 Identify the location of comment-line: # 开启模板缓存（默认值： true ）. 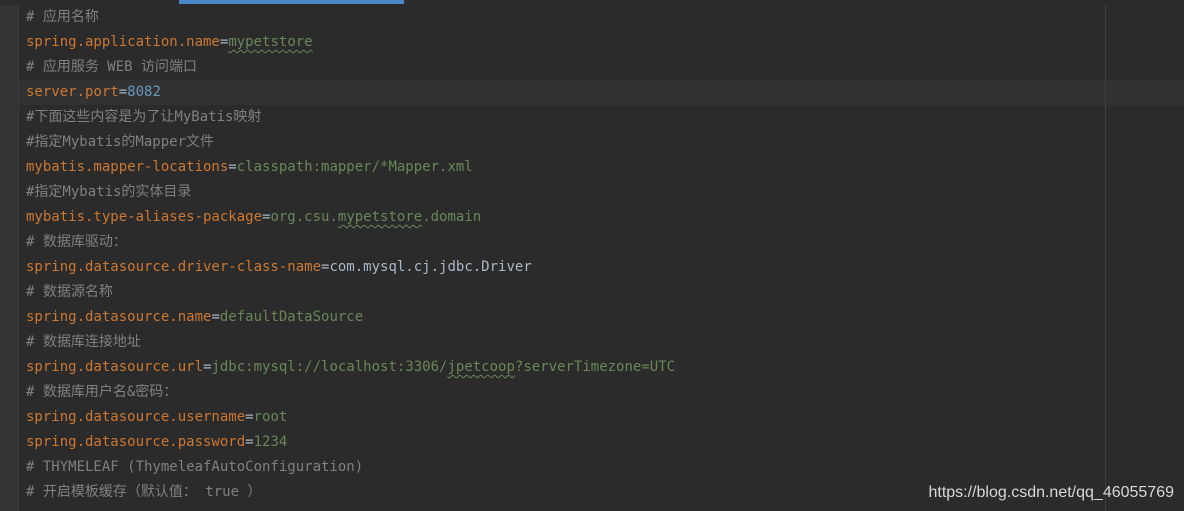
(350, 492).